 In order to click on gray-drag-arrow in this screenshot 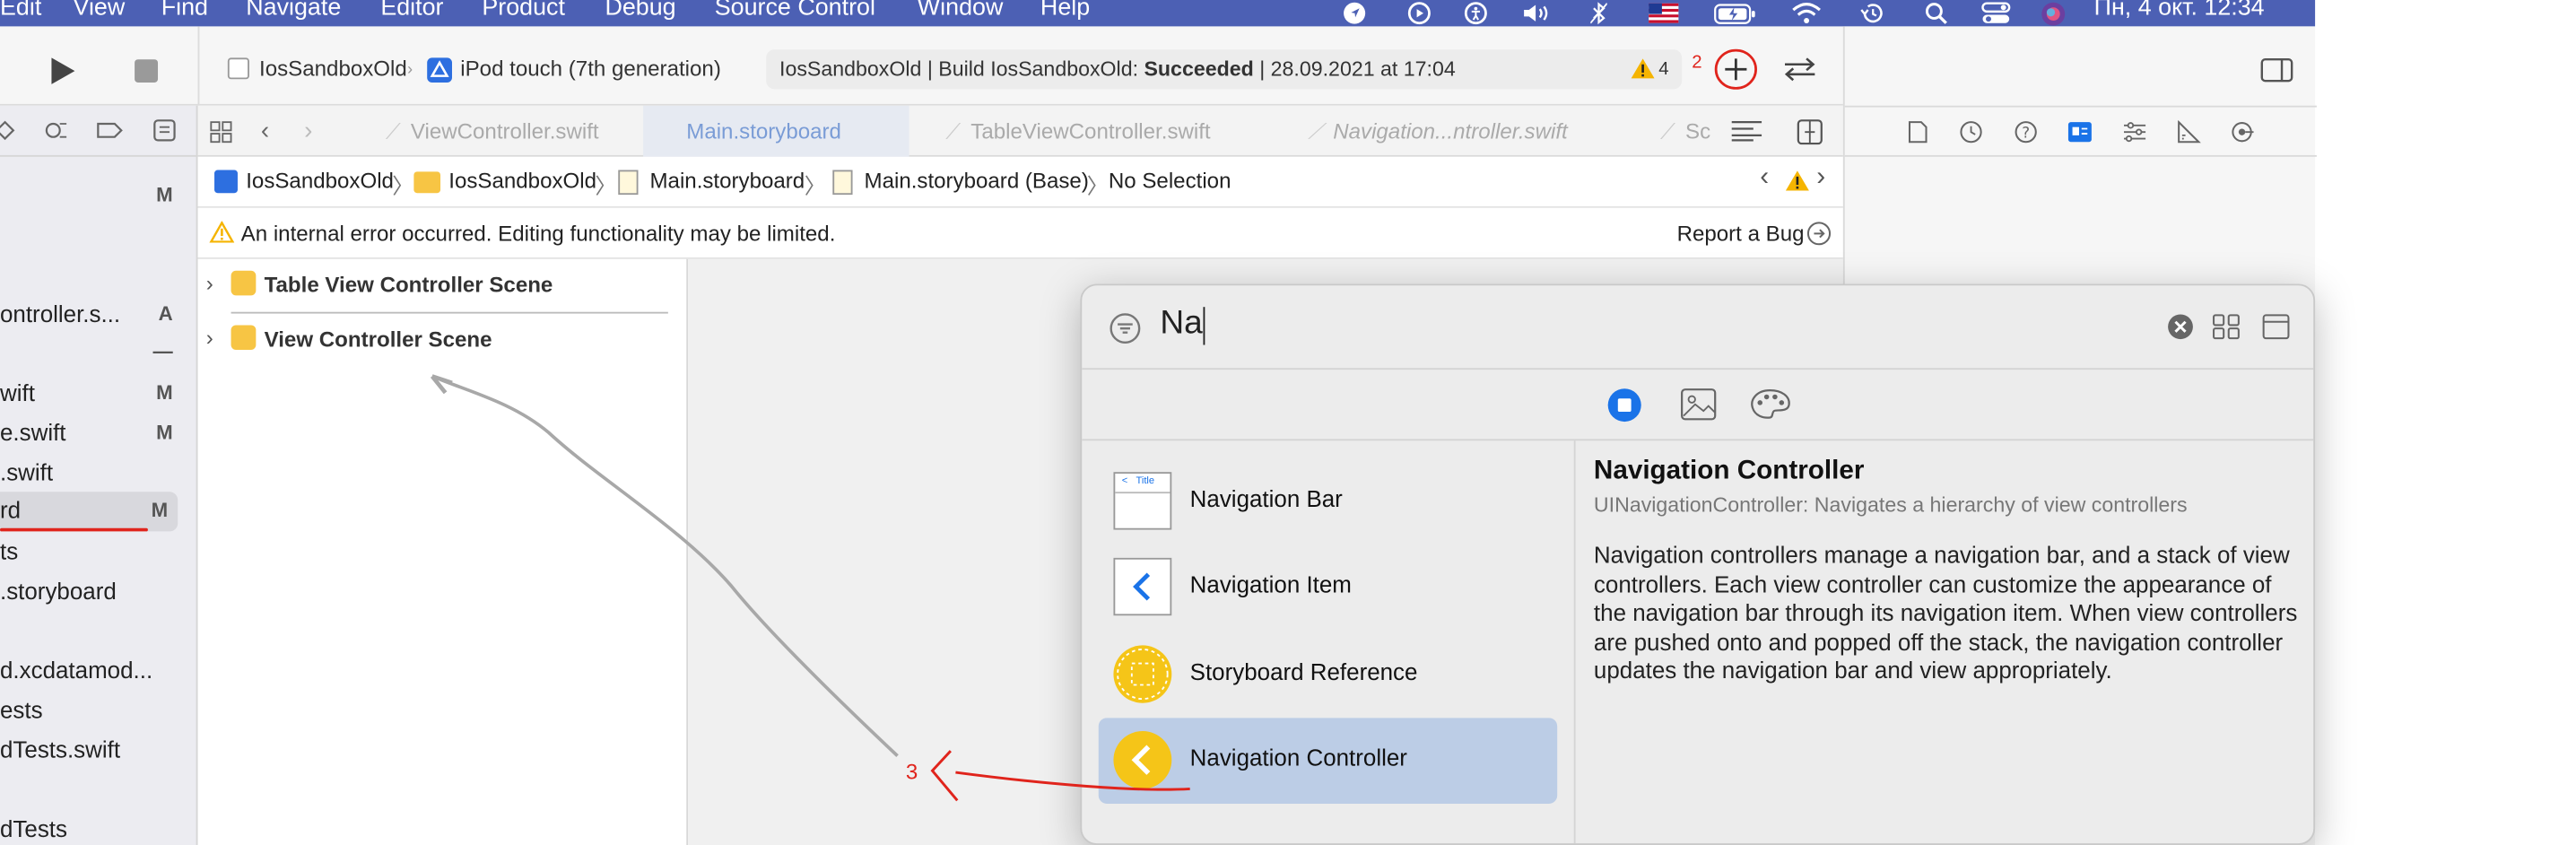, I will do `click(669, 567)`.